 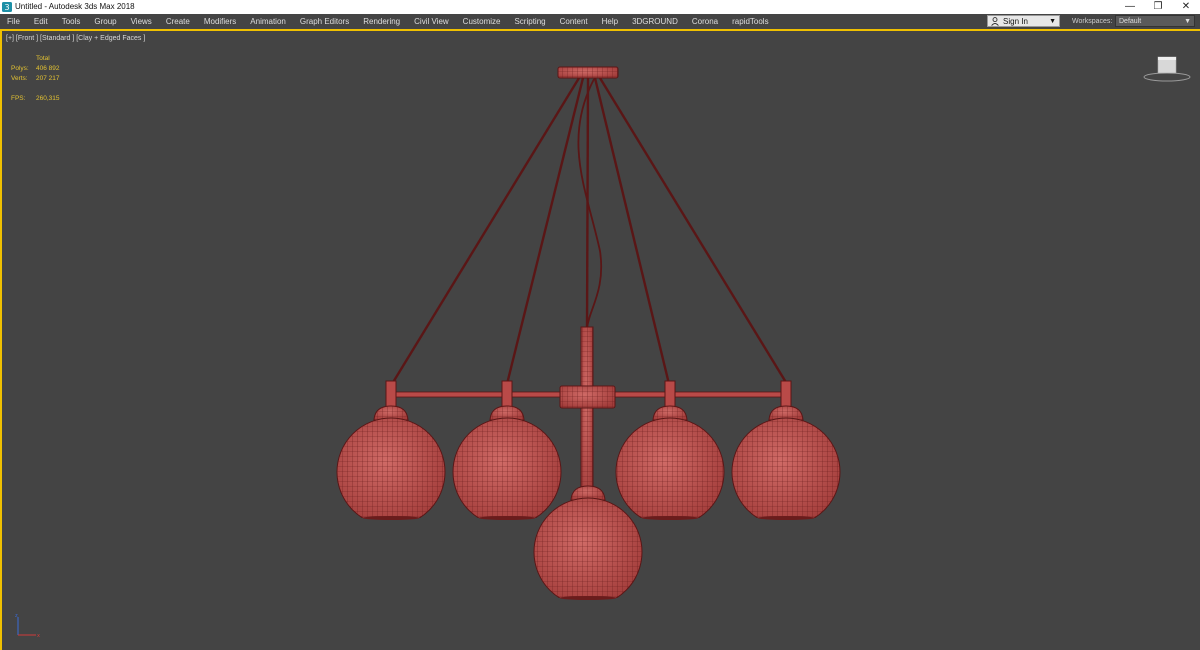 What do you see at coordinates (381, 21) in the screenshot?
I see `menu-rendering: Rendering` at bounding box center [381, 21].